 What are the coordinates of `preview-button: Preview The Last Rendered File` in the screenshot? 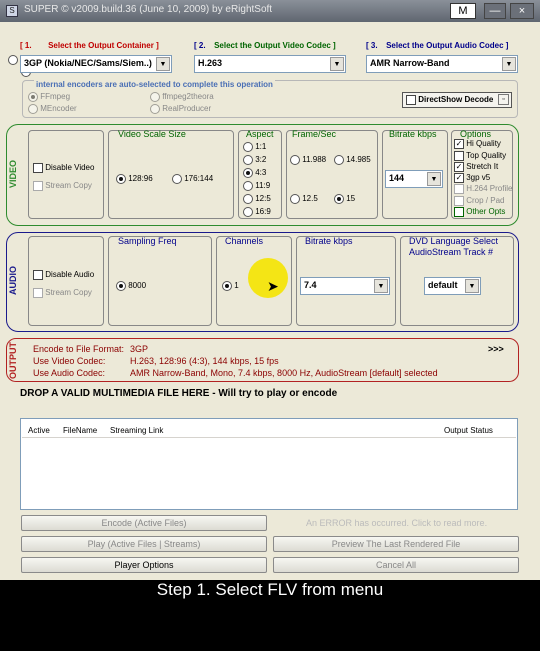 It's located at (396, 544).